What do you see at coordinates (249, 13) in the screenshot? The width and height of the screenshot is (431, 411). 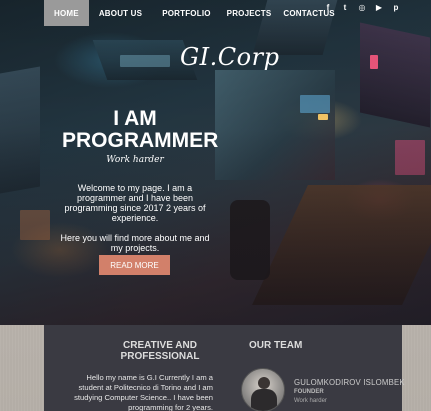 I see `nav-item-projects: PROJECTS` at bounding box center [249, 13].